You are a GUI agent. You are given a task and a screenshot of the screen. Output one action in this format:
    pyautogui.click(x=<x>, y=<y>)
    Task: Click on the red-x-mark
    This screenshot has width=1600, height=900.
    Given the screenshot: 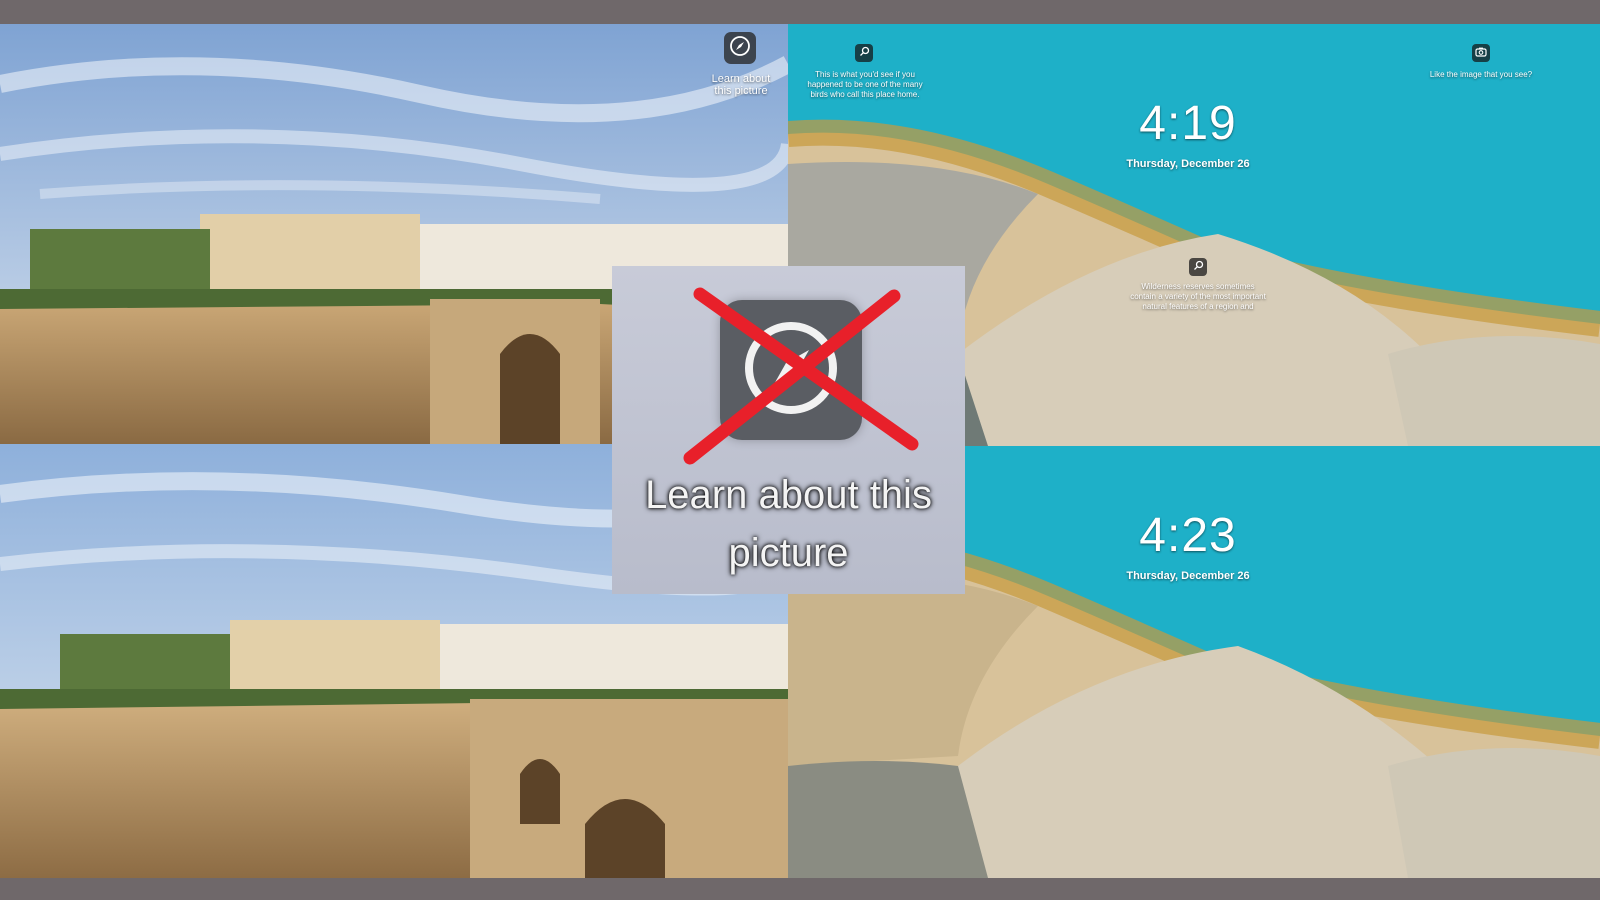 What is the action you would take?
    pyautogui.click(x=801, y=376)
    